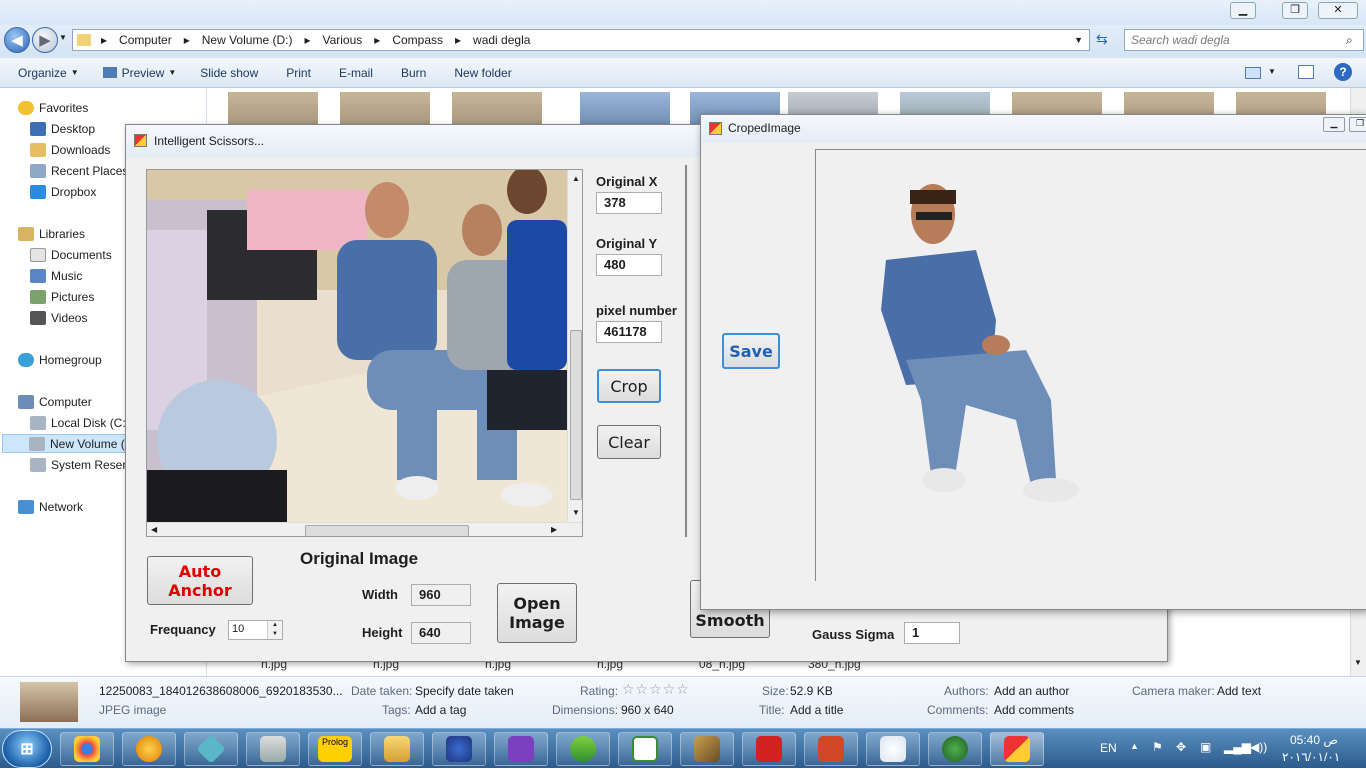 Image resolution: width=1366 pixels, height=769 pixels. Describe the element at coordinates (413, 73) in the screenshot. I see `burn-button: Burn` at that location.